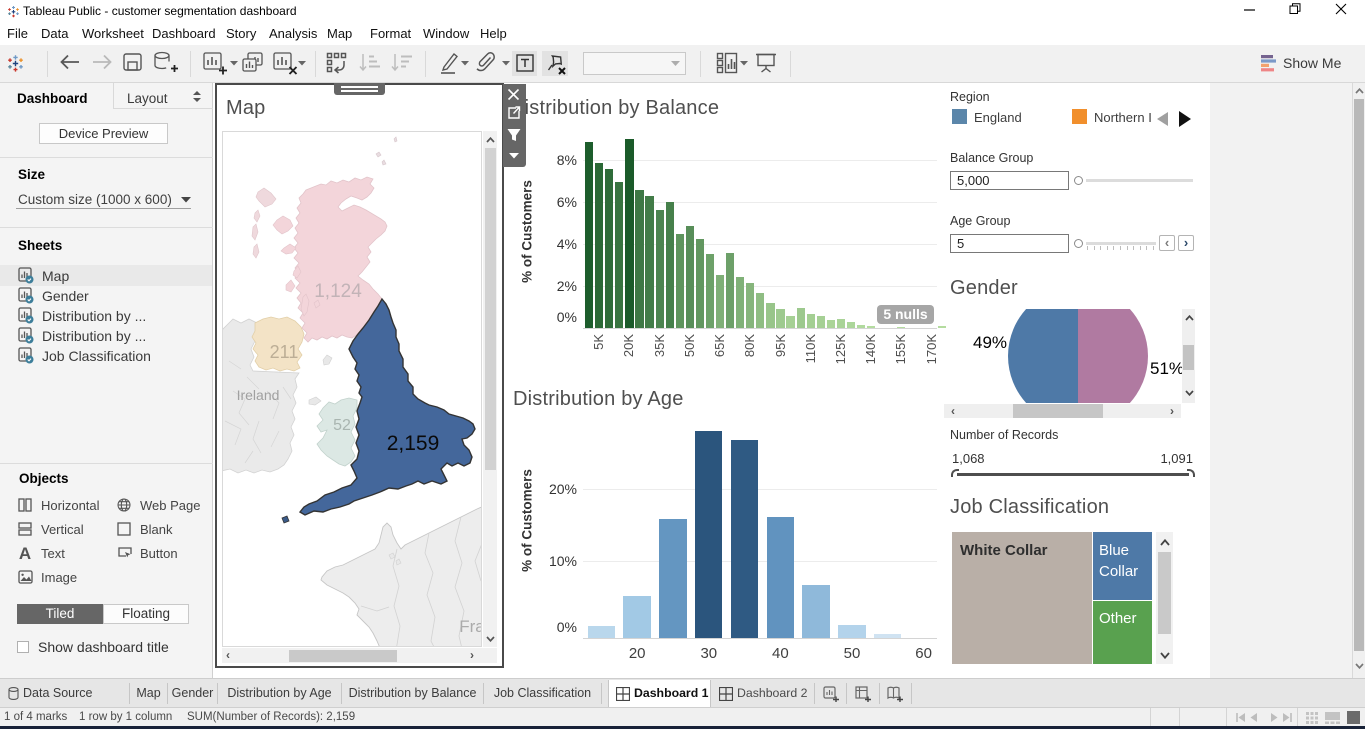  What do you see at coordinates (258, 395) in the screenshot?
I see `svg-text: Ireland` at bounding box center [258, 395].